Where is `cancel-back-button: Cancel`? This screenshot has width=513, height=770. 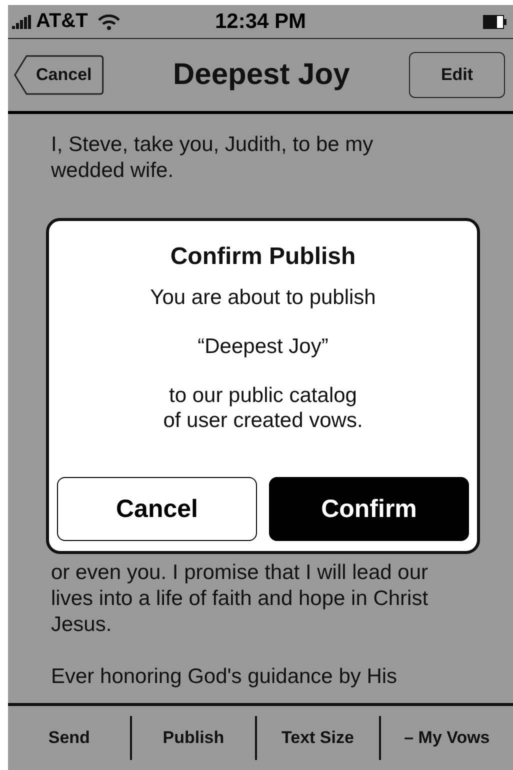 cancel-back-button: Cancel is located at coordinates (59, 75).